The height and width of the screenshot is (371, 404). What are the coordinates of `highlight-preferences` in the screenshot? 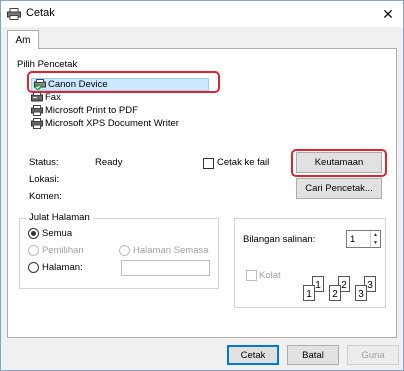 It's located at (339, 163).